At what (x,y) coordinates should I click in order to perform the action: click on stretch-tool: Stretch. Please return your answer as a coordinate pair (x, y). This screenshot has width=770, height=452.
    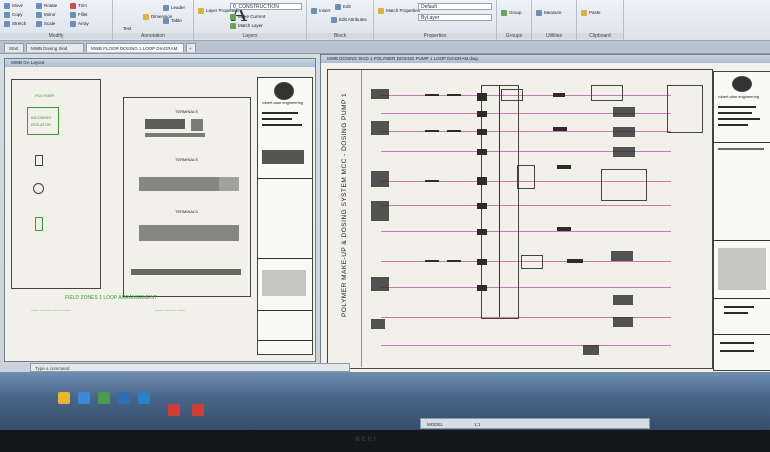
    Looking at the image, I should click on (15, 24).